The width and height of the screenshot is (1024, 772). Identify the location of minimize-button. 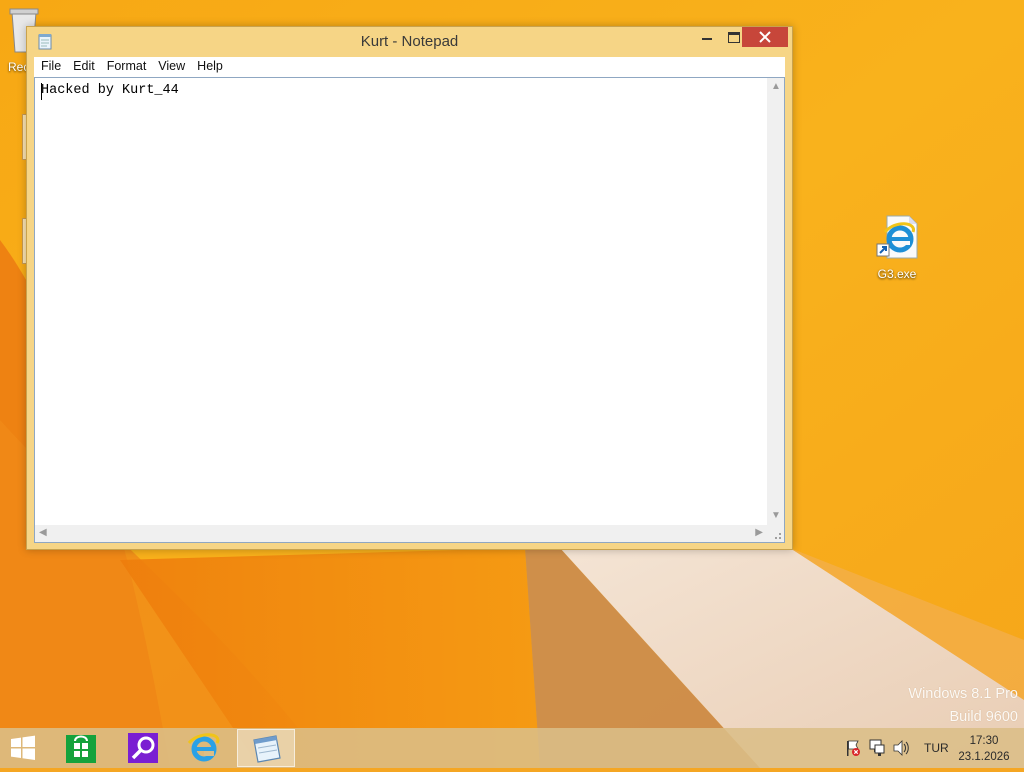
(707, 37).